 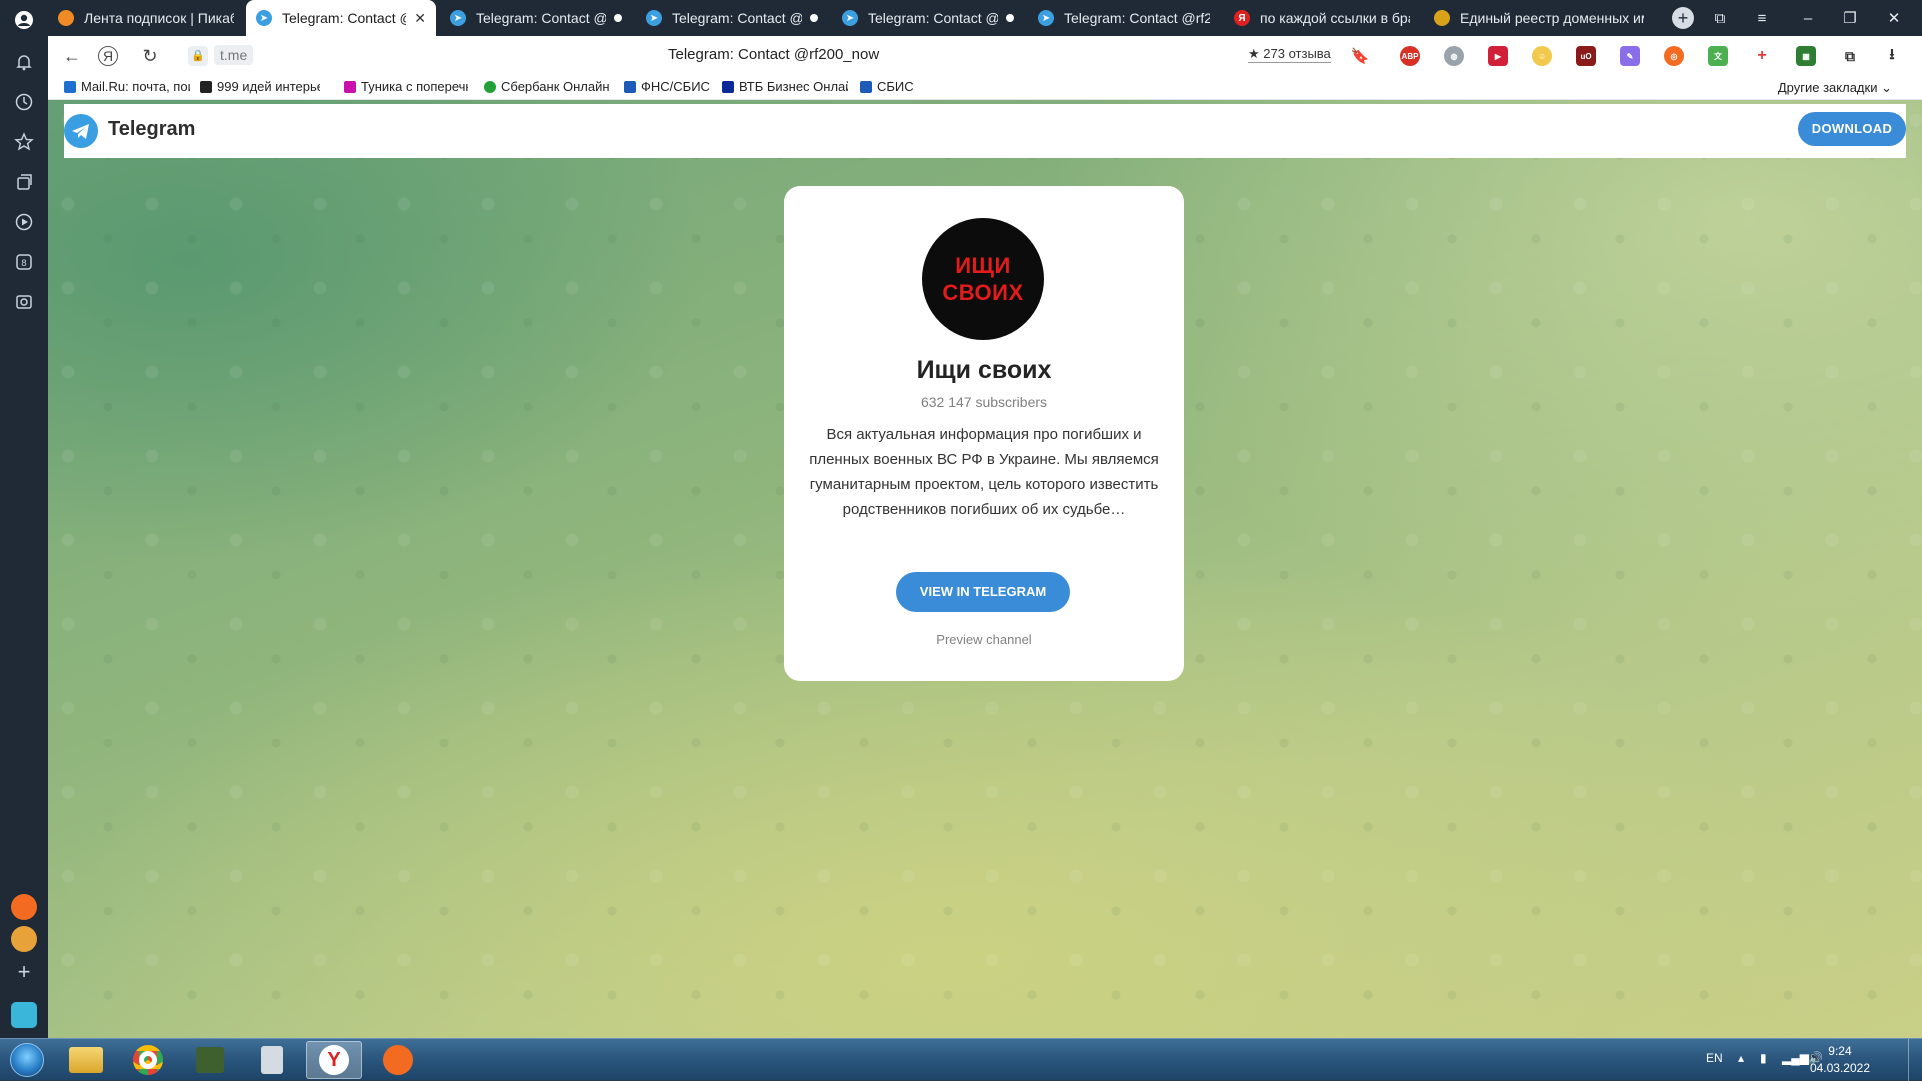 I want to click on restore-icon: ❐, so click(x=1850, y=18).